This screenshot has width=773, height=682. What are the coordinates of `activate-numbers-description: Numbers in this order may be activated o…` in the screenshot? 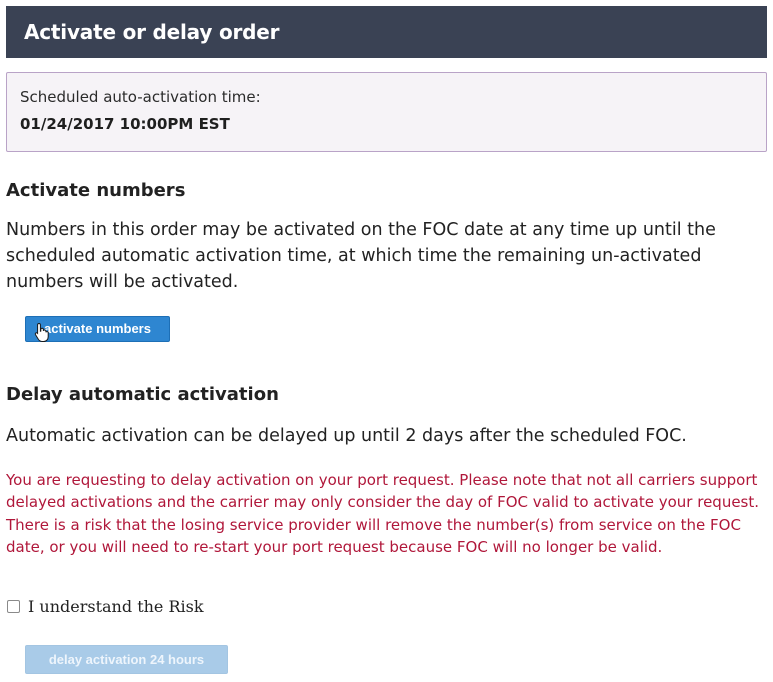 It's located at (361, 256).